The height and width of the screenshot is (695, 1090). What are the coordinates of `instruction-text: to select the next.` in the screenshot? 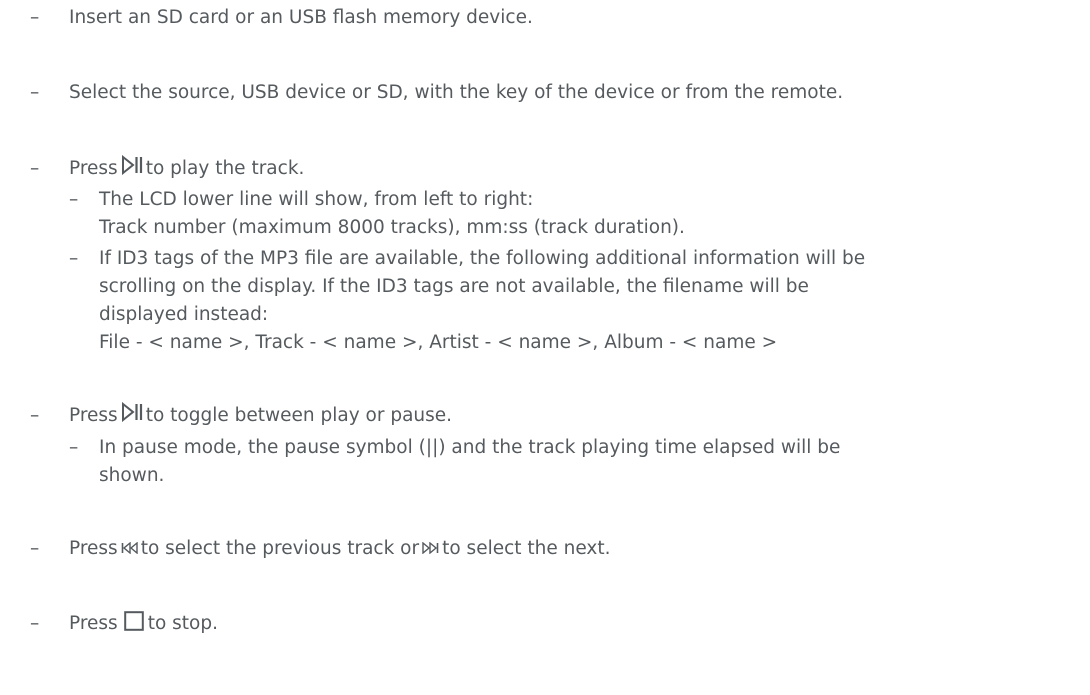 It's located at (526, 548).